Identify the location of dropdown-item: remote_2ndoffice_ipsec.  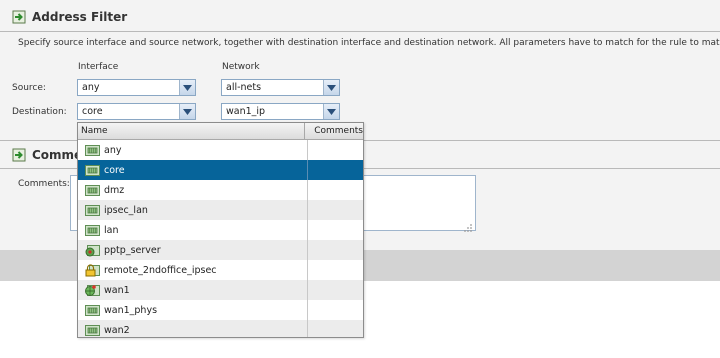
(220, 270).